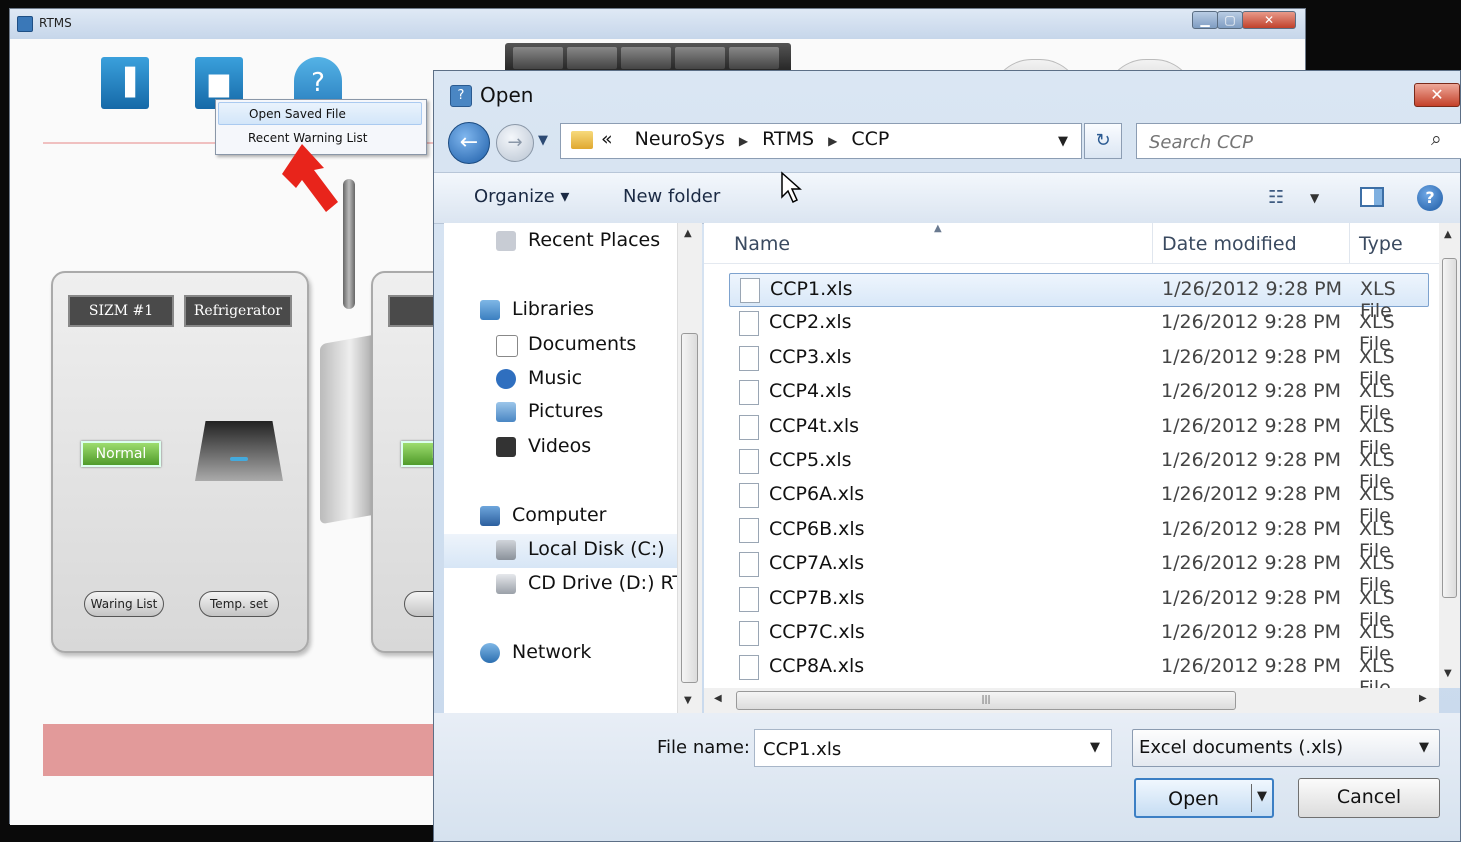  I want to click on address-bar: « NeuroSys ▶ RTMS ▶ CCP ▼, so click(821, 141).